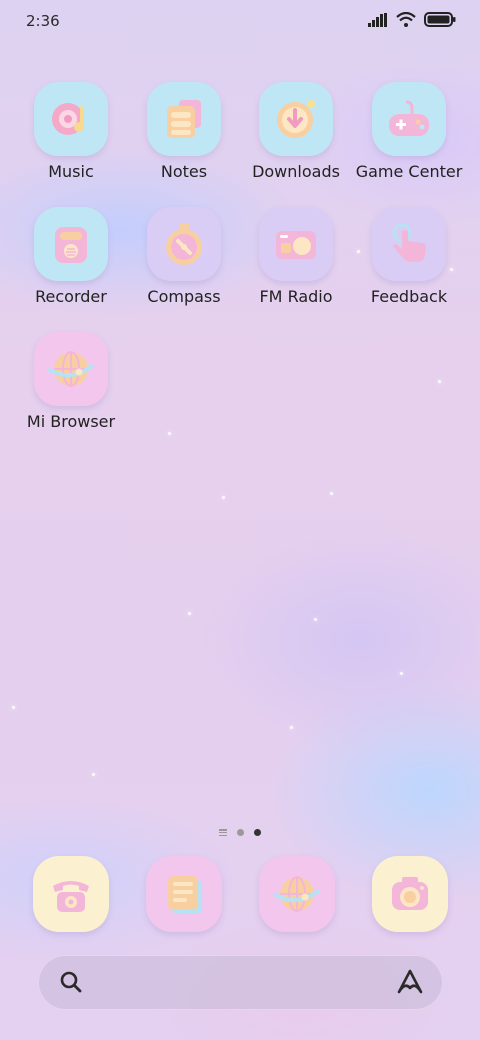 This screenshot has width=480, height=1040. Describe the element at coordinates (410, 982) in the screenshot. I see `assistant-icon` at that location.